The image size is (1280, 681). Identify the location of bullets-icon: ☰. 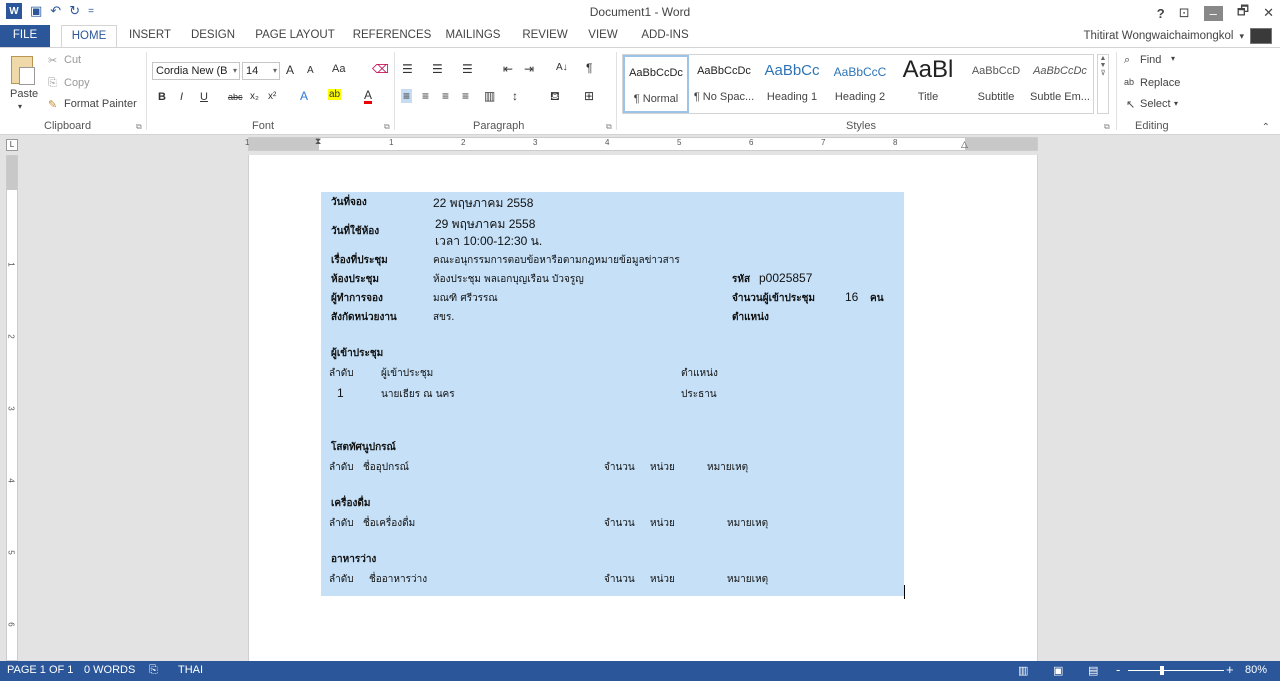
(407, 69).